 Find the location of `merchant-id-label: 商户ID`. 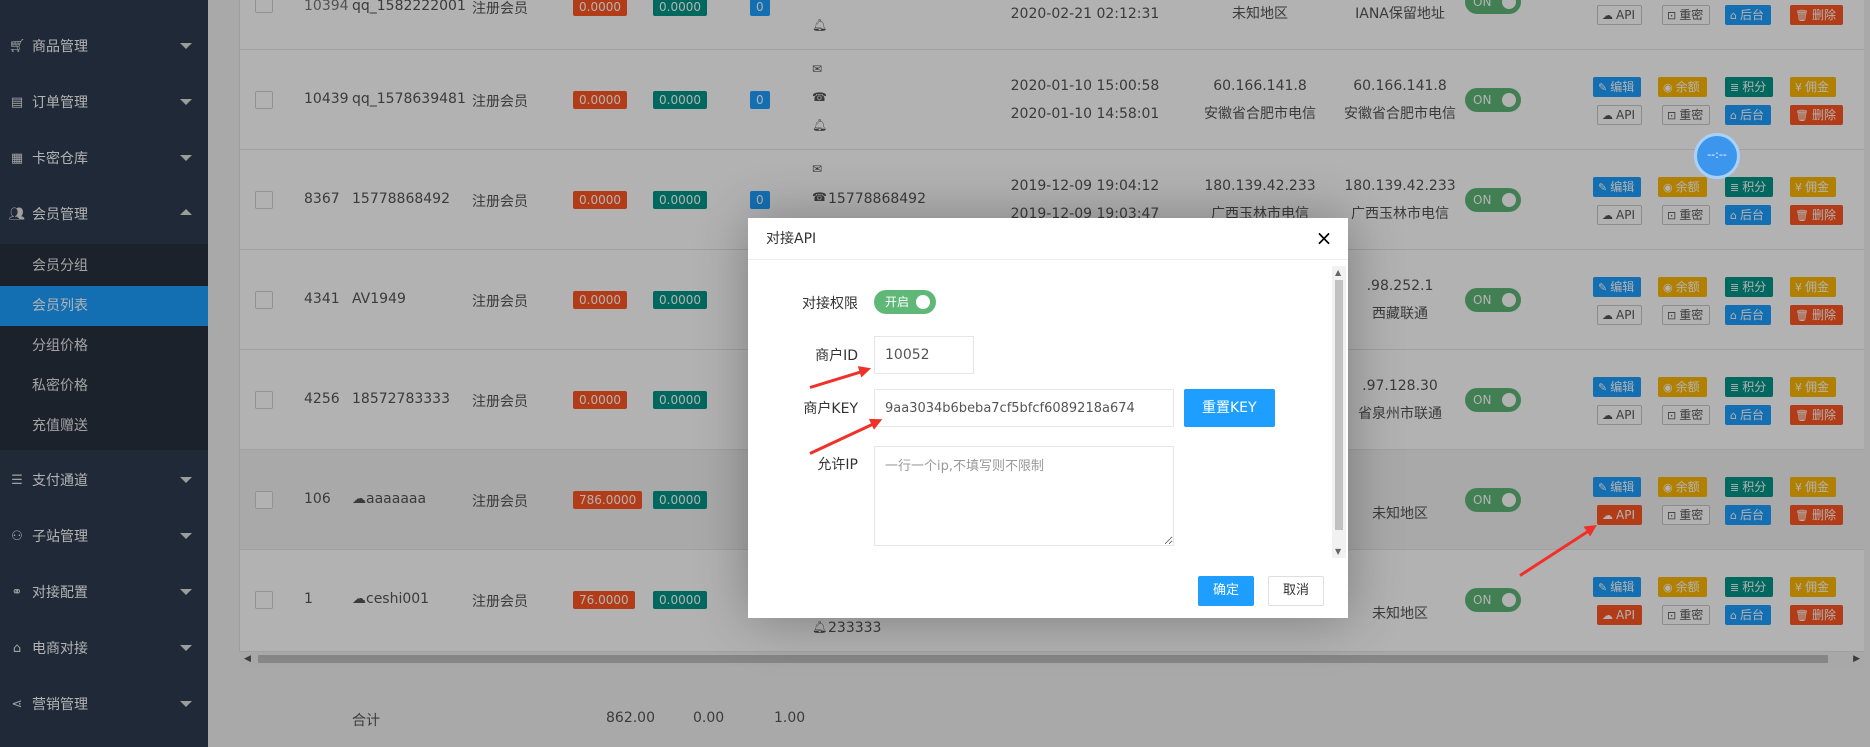

merchant-id-label: 商户ID is located at coordinates (836, 356).